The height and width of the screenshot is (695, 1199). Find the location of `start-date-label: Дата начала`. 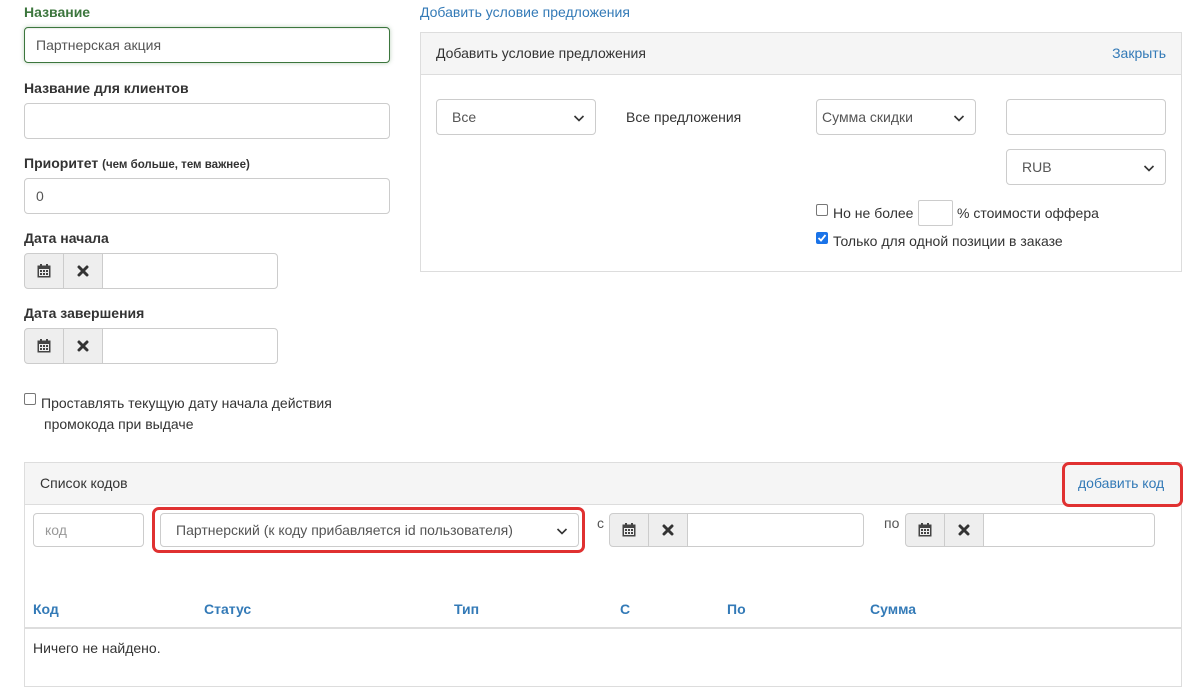

start-date-label: Дата начала is located at coordinates (66, 238).